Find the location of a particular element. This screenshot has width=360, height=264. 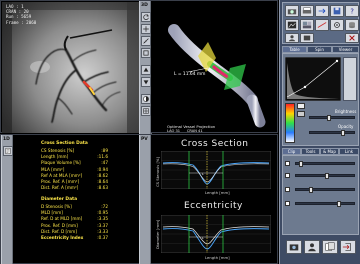

user-button is located at coordinates (312, 247).